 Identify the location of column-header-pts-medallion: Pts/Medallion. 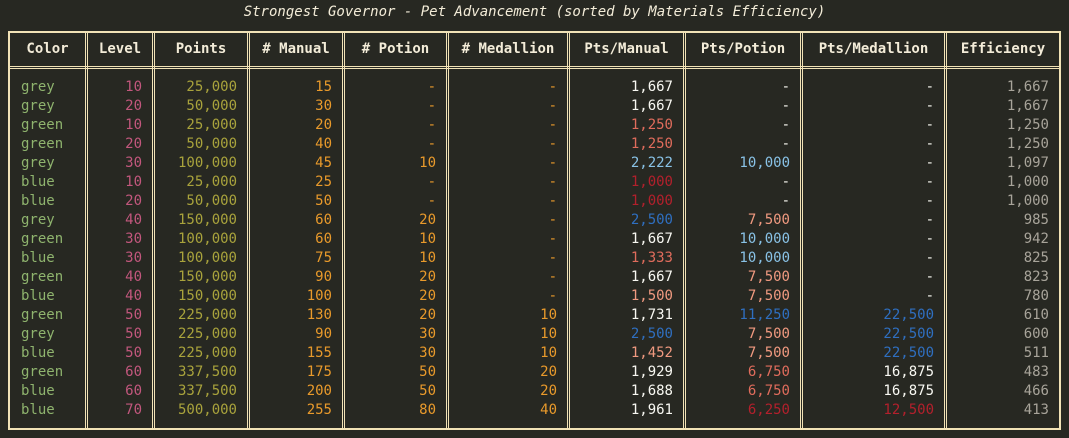
(873, 49).